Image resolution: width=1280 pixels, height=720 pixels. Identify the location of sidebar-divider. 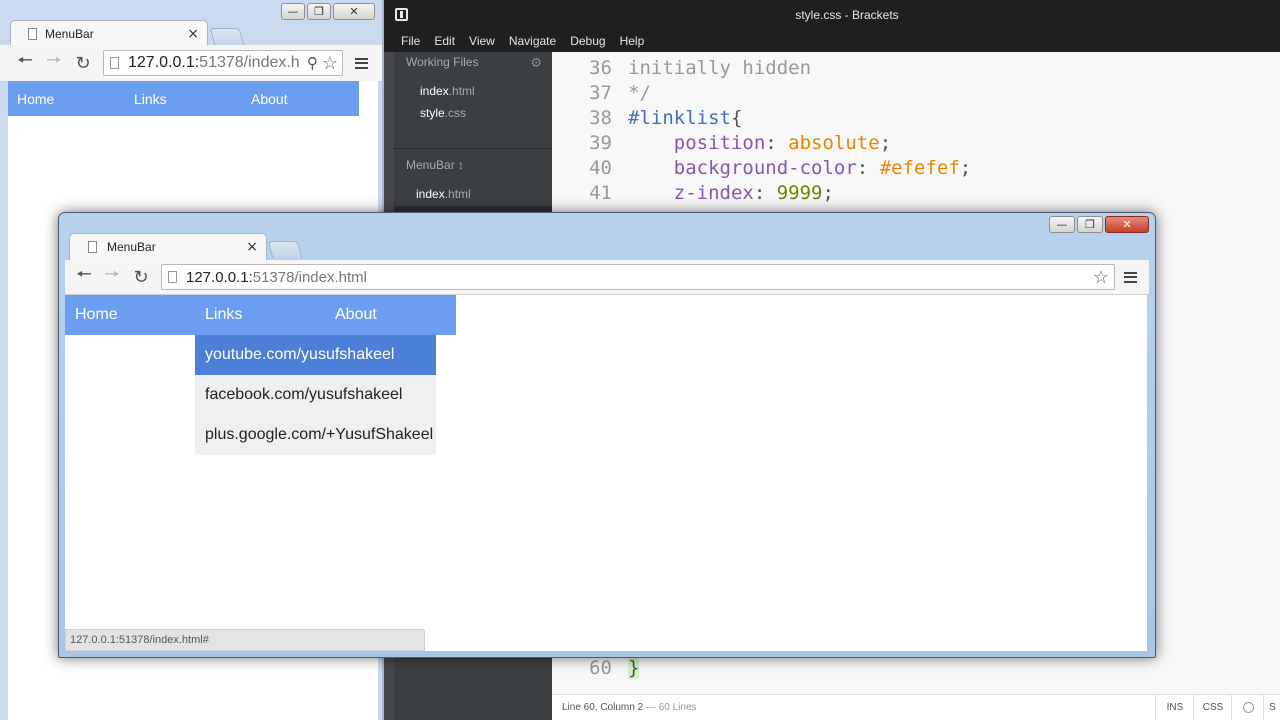
(473, 148).